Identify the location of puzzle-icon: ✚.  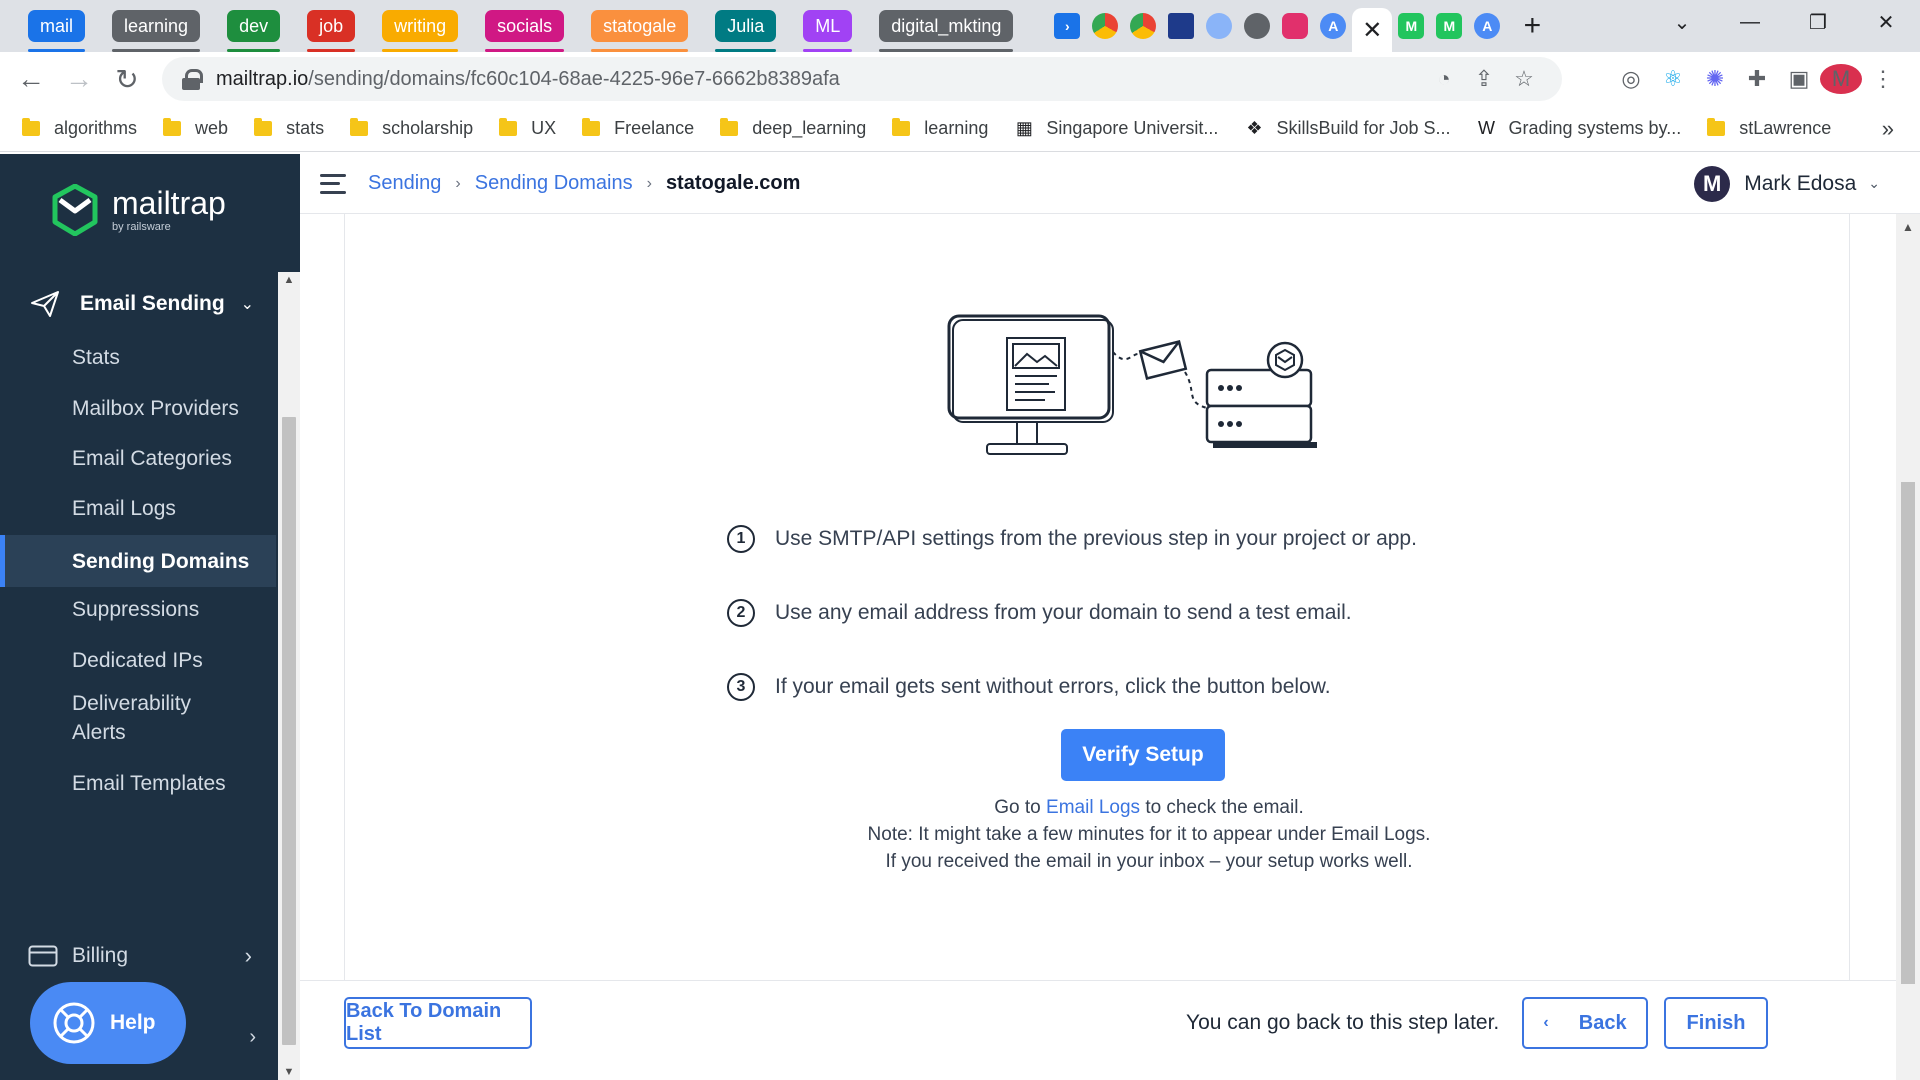
(1757, 79).